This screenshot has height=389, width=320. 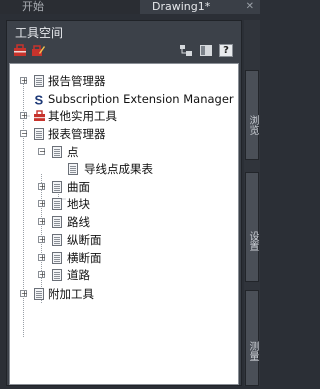 I want to click on tree-item-label: 道路, so click(x=78, y=275).